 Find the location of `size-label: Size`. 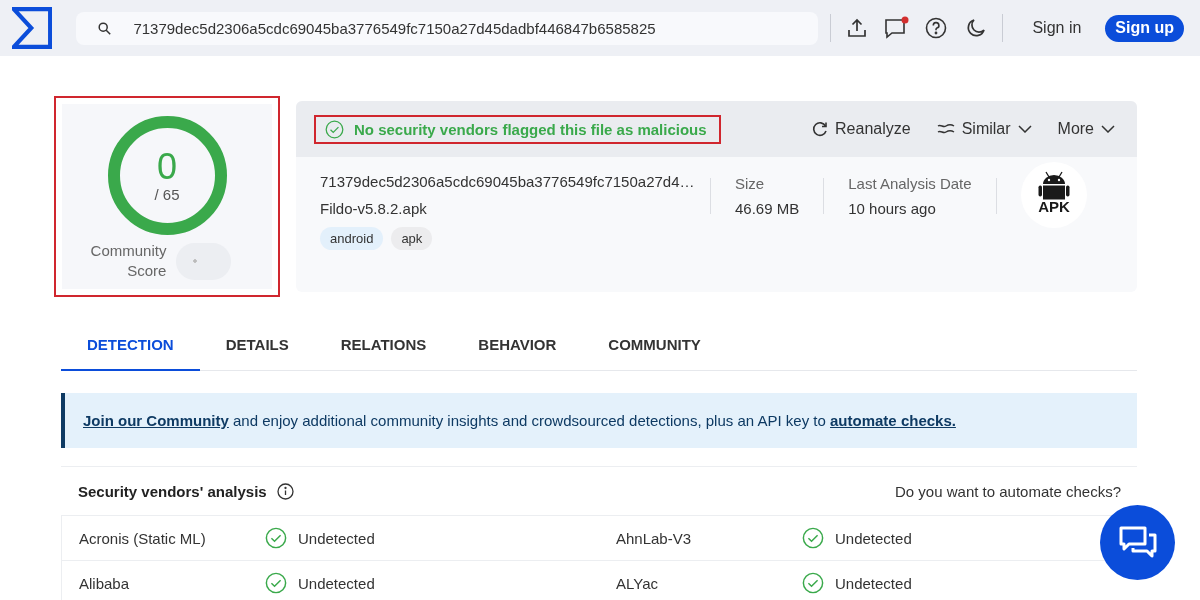

size-label: Size is located at coordinates (750, 183).